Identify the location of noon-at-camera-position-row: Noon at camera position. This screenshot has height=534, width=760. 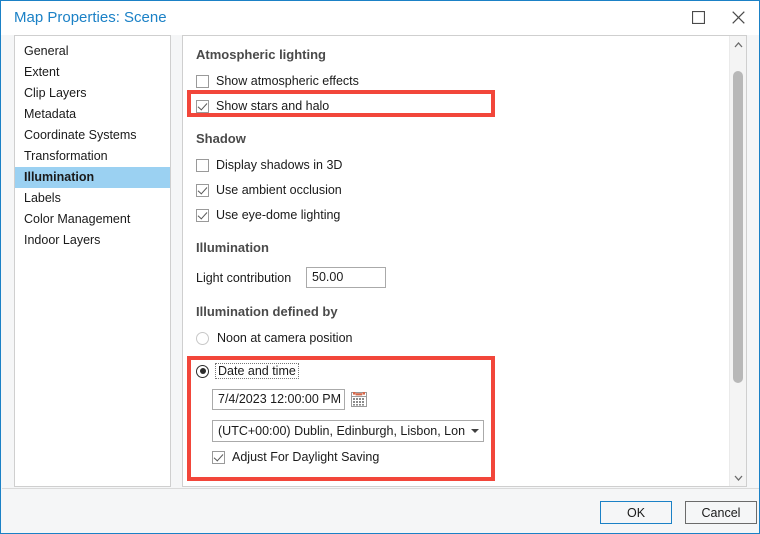
(274, 338).